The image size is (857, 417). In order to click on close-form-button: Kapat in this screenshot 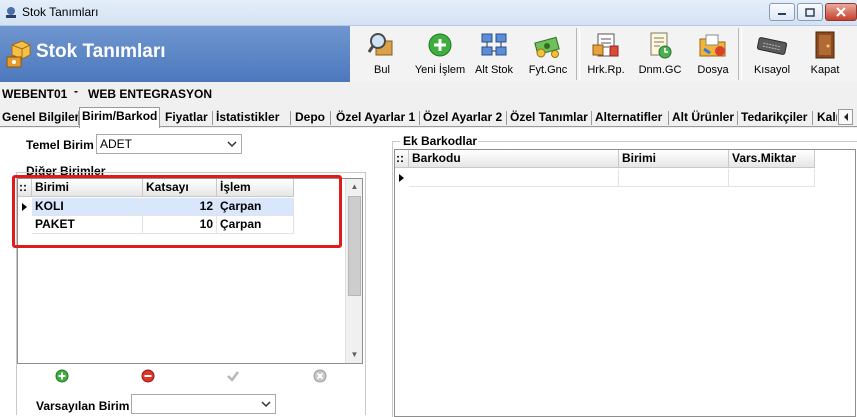, I will do `click(825, 54)`.